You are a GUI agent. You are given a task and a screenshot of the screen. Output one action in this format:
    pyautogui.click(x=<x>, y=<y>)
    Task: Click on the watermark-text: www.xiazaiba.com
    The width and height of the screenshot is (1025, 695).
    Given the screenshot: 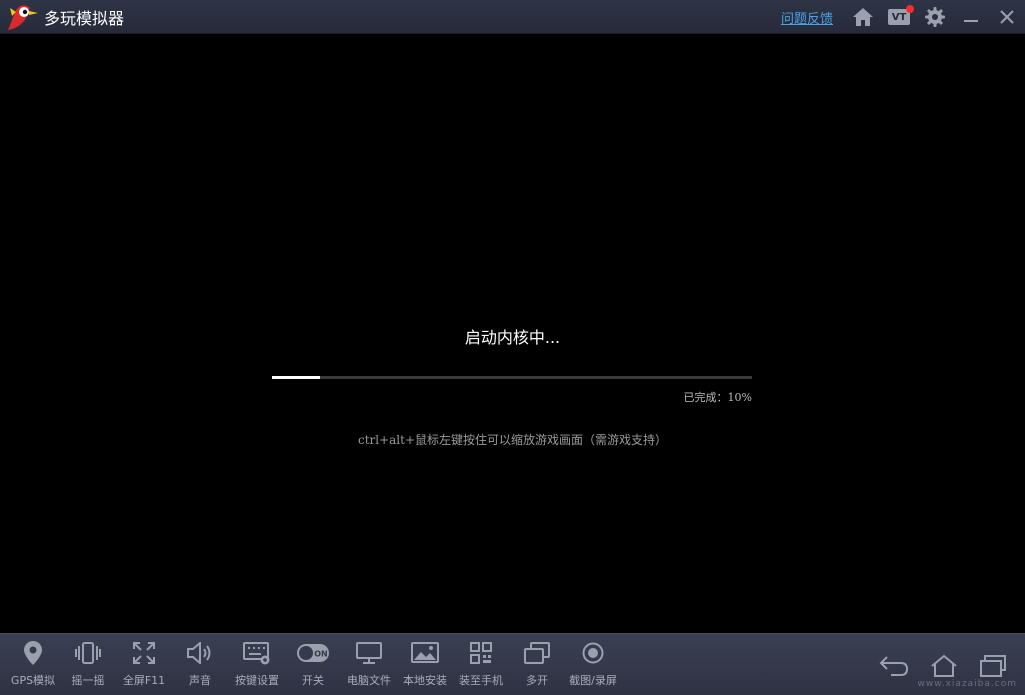 What is the action you would take?
    pyautogui.click(x=967, y=684)
    